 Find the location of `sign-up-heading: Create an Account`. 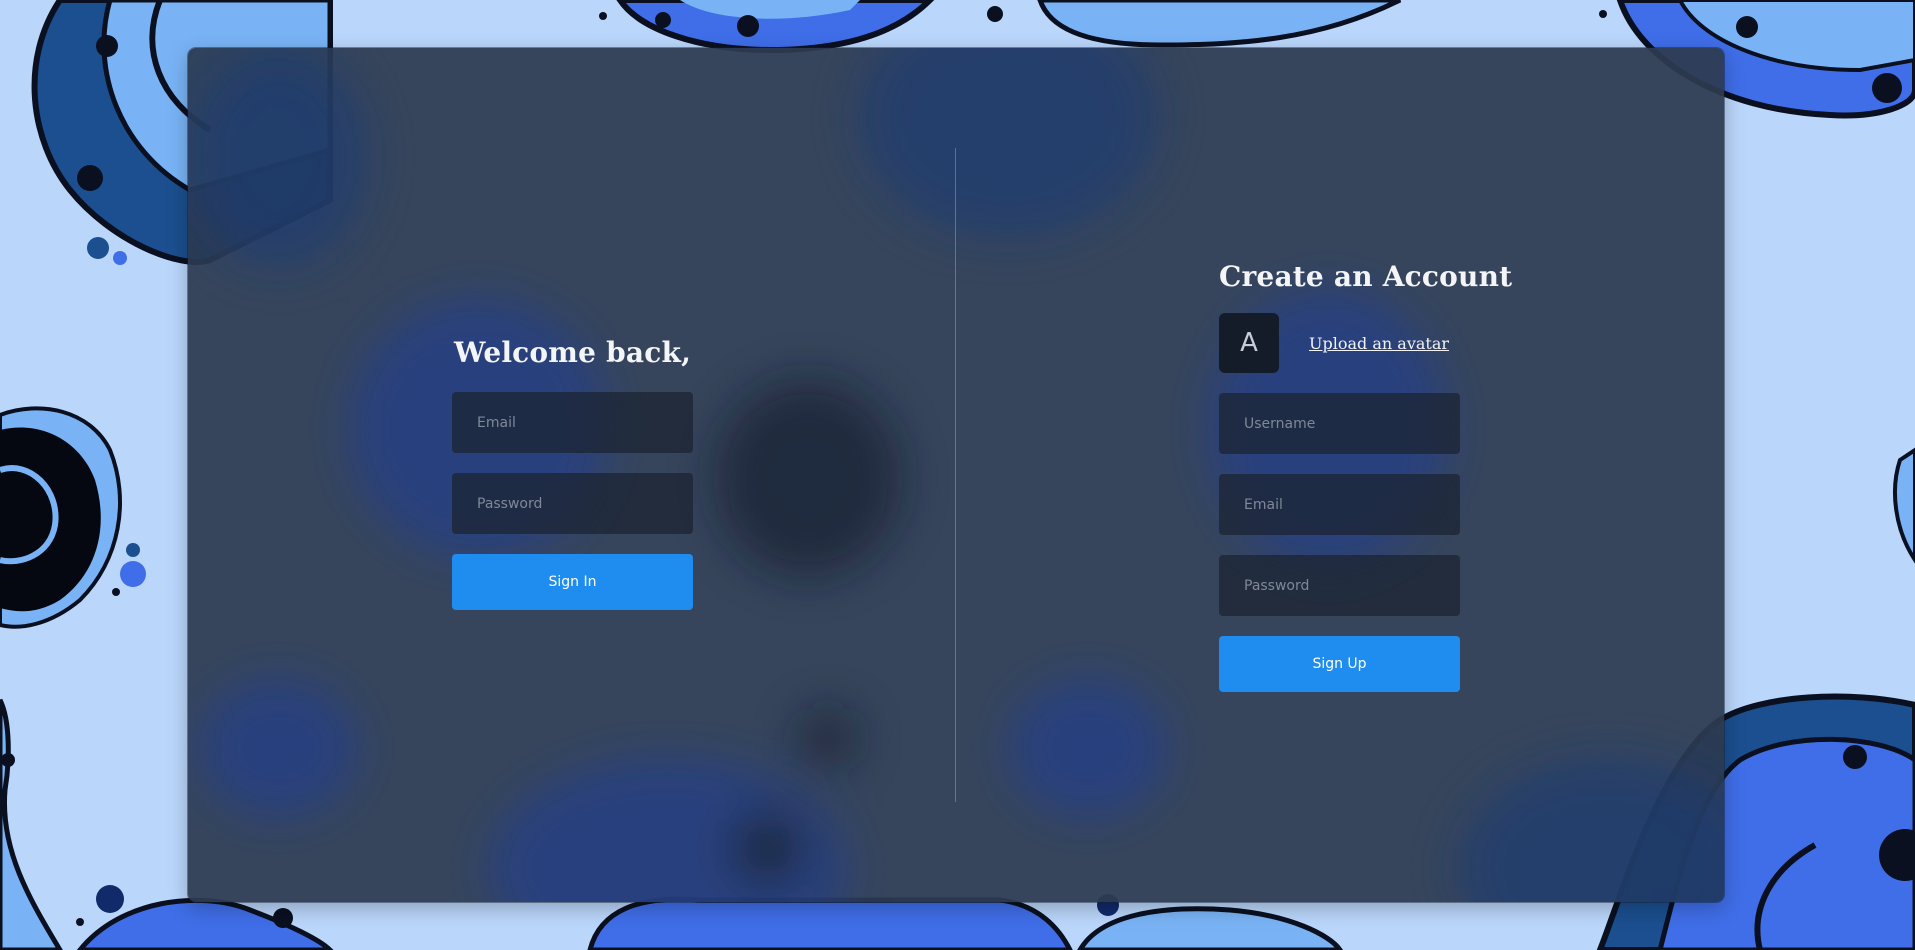

sign-up-heading: Create an Account is located at coordinates (1366, 276).